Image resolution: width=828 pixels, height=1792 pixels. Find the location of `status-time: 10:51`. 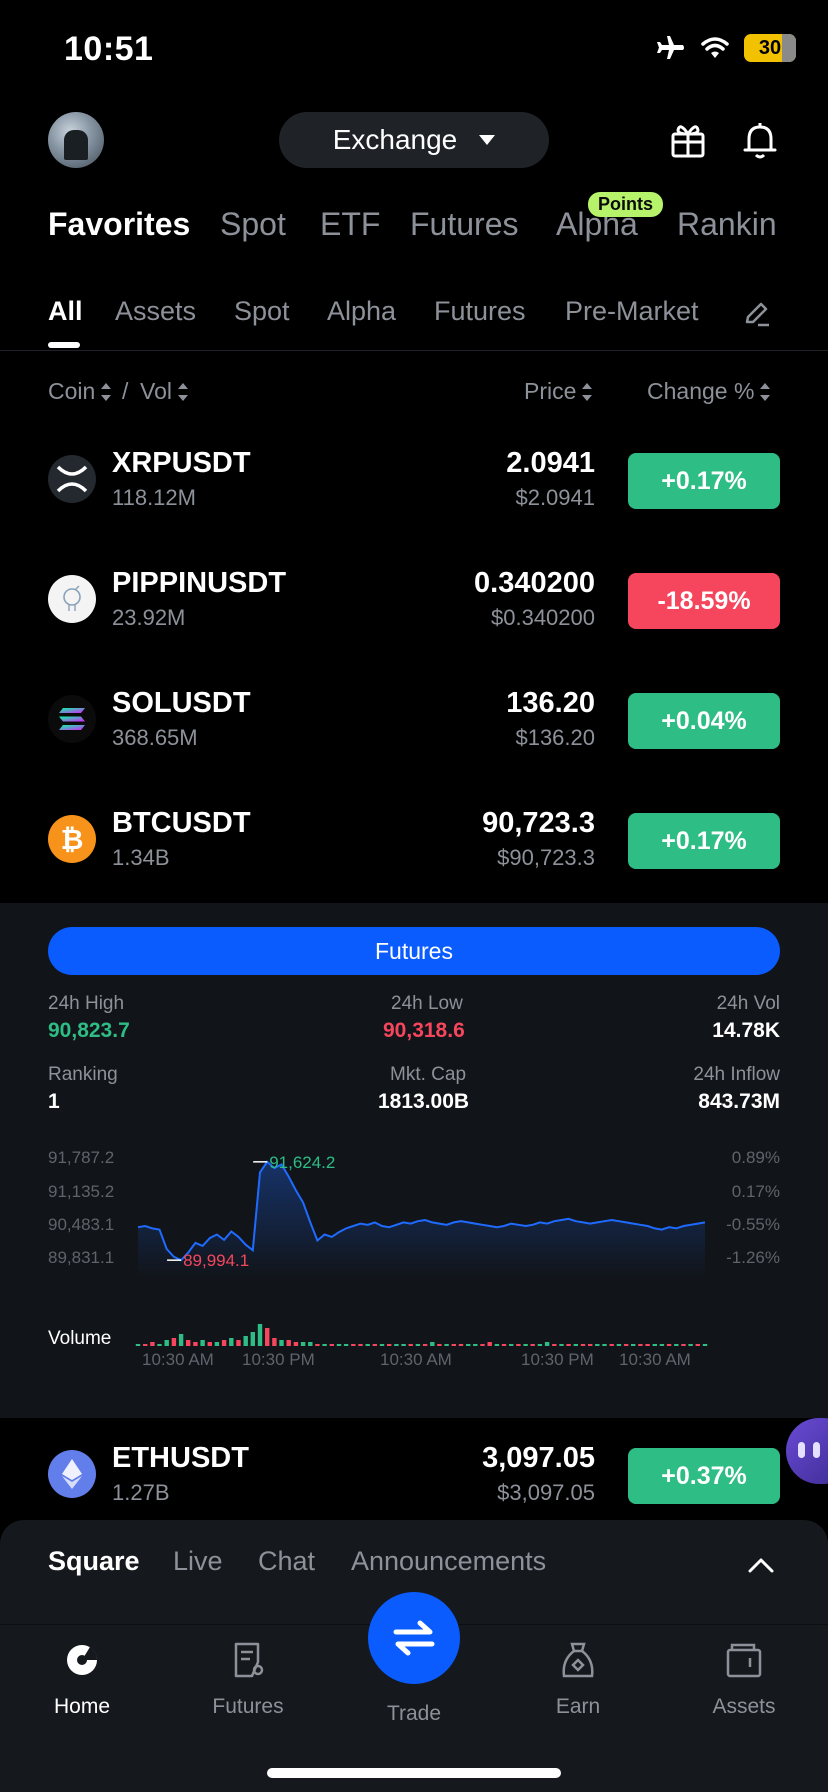

status-time: 10:51 is located at coordinates (109, 49).